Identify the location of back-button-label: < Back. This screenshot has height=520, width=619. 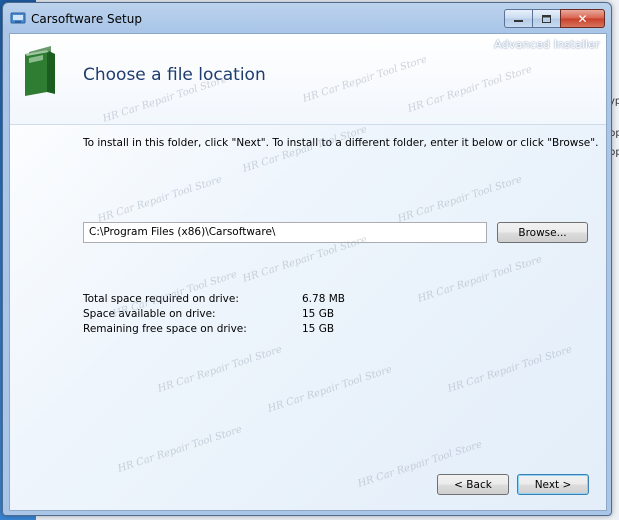
(473, 484).